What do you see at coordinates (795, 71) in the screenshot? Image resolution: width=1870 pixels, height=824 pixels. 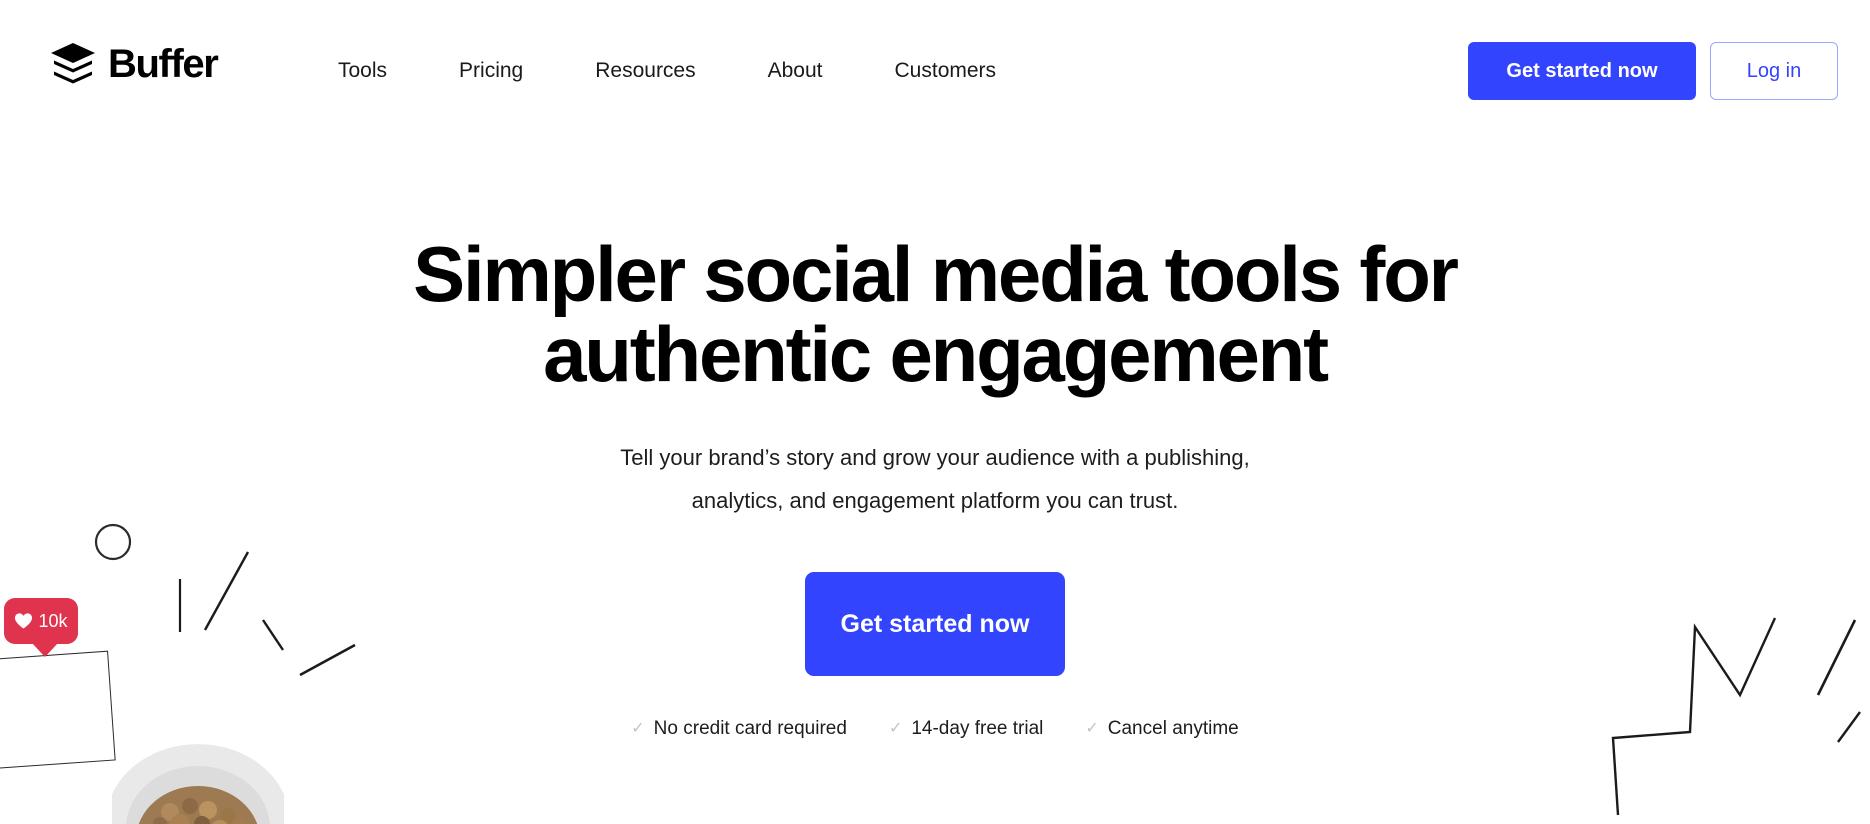 I see `nav-item-about: About` at bounding box center [795, 71].